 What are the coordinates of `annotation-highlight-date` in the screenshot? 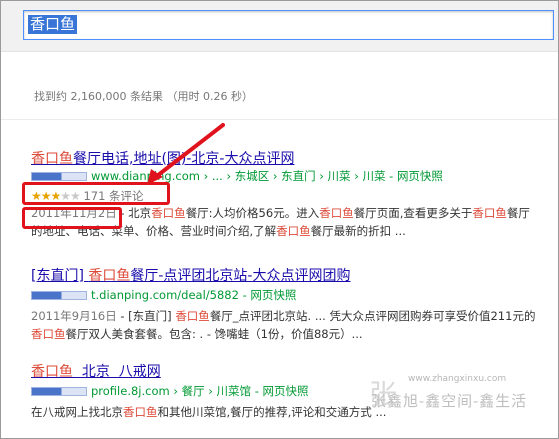 It's located at (72, 218).